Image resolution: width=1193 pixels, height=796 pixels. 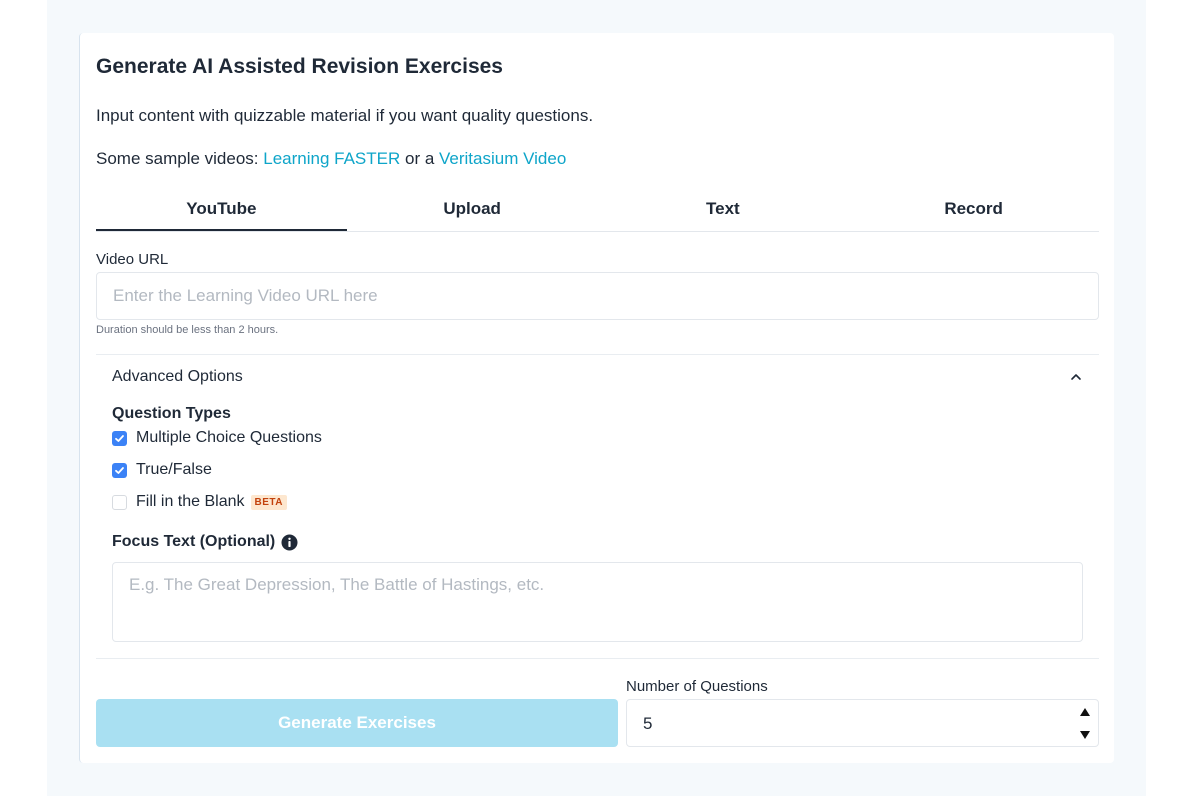 What do you see at coordinates (221, 212) in the screenshot?
I see `tab-youtube: YouTube` at bounding box center [221, 212].